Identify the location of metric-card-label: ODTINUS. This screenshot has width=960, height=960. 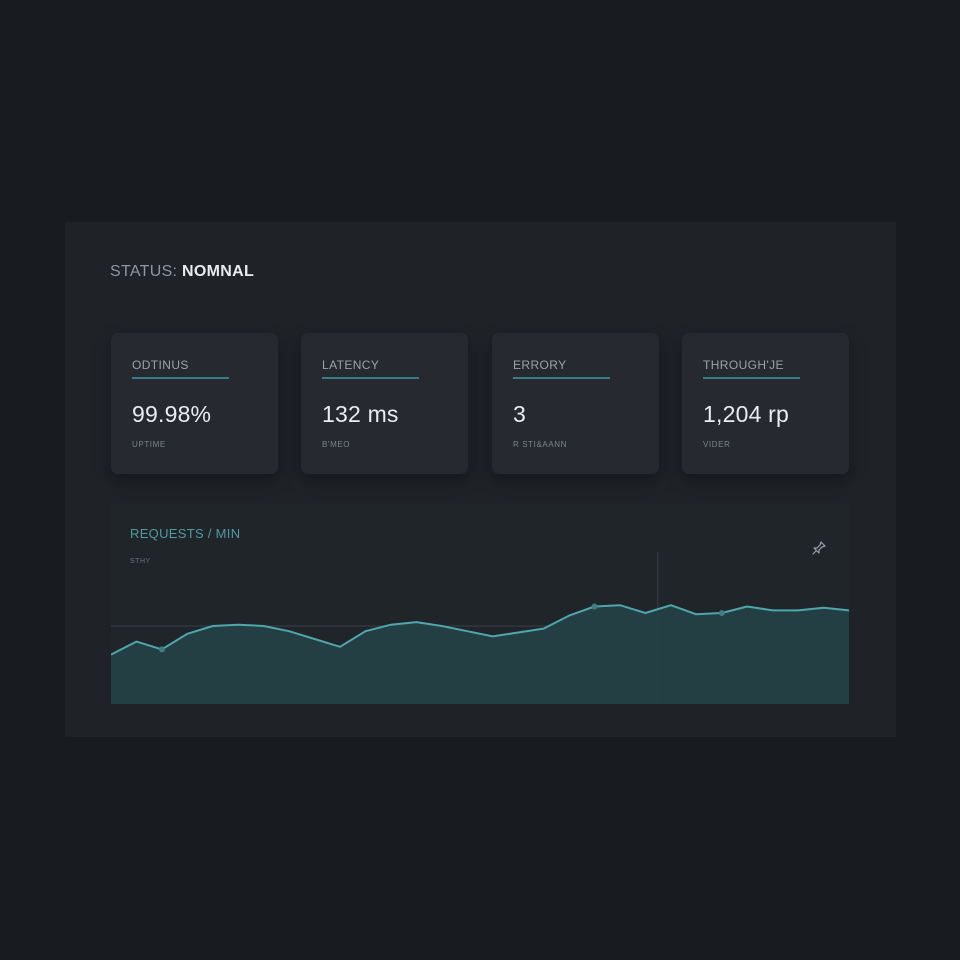
(160, 365).